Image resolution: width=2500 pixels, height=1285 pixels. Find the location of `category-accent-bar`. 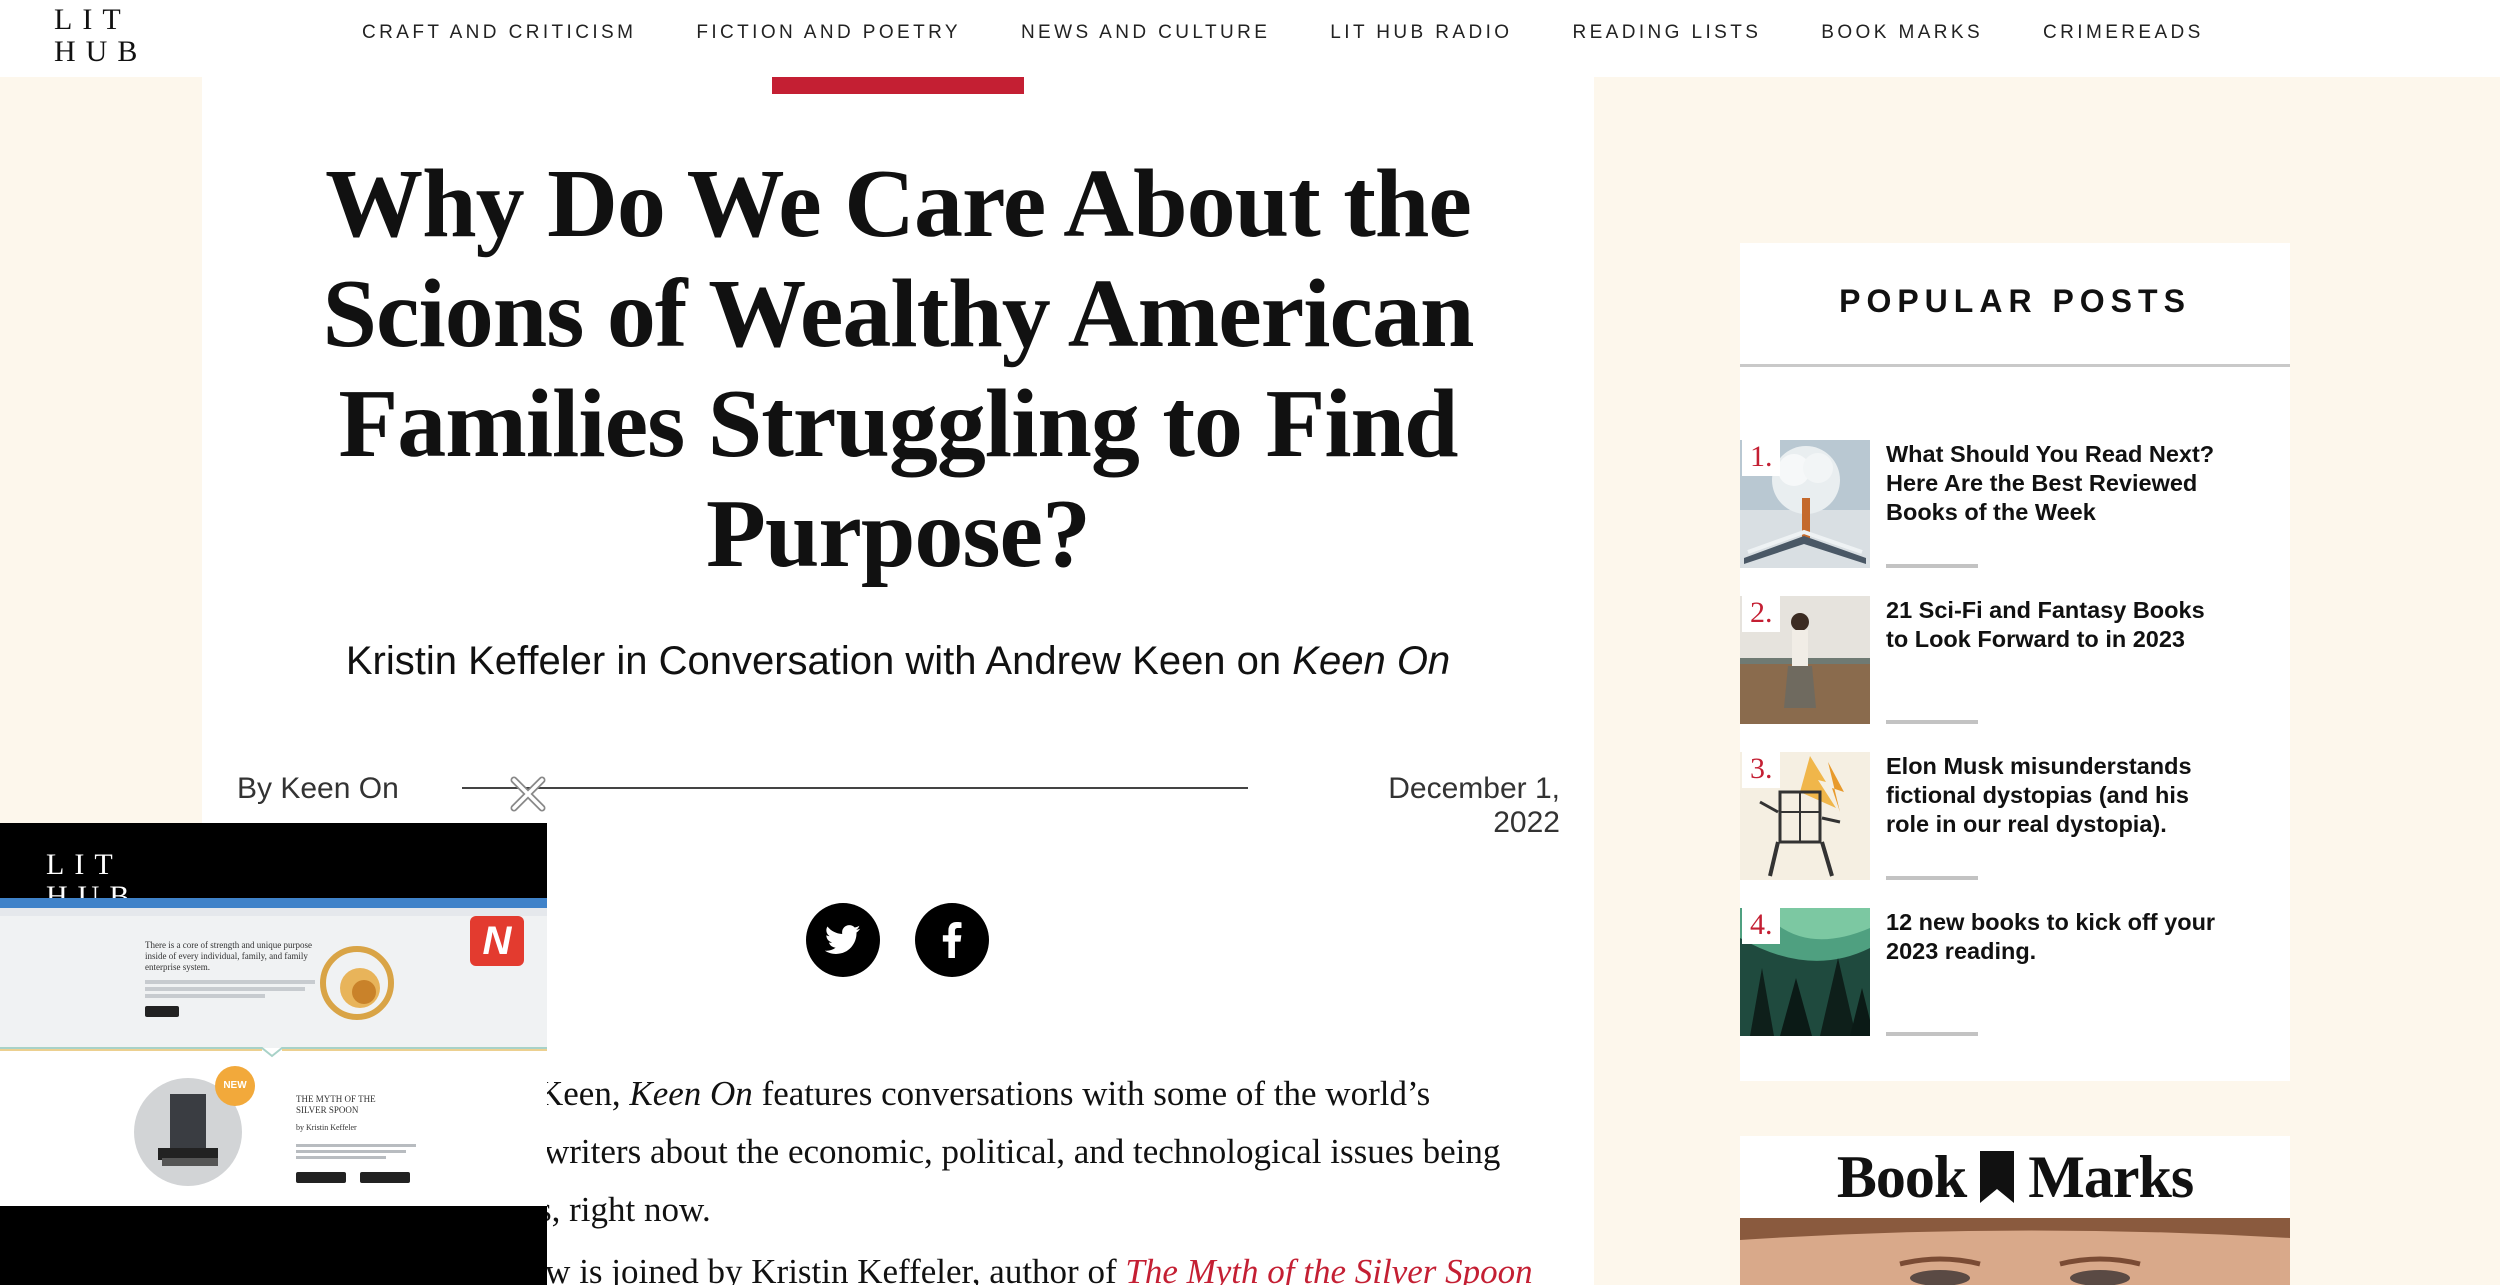

category-accent-bar is located at coordinates (898, 85).